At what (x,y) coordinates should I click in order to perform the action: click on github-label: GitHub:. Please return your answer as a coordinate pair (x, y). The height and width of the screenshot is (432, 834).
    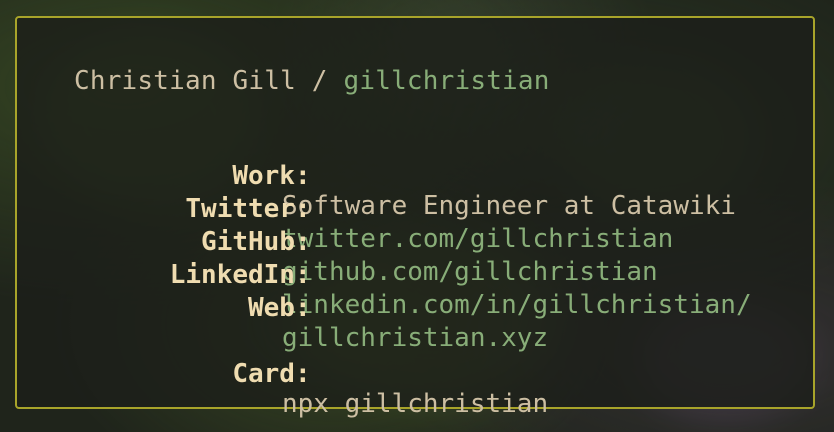
    Looking at the image, I should click on (256, 242).